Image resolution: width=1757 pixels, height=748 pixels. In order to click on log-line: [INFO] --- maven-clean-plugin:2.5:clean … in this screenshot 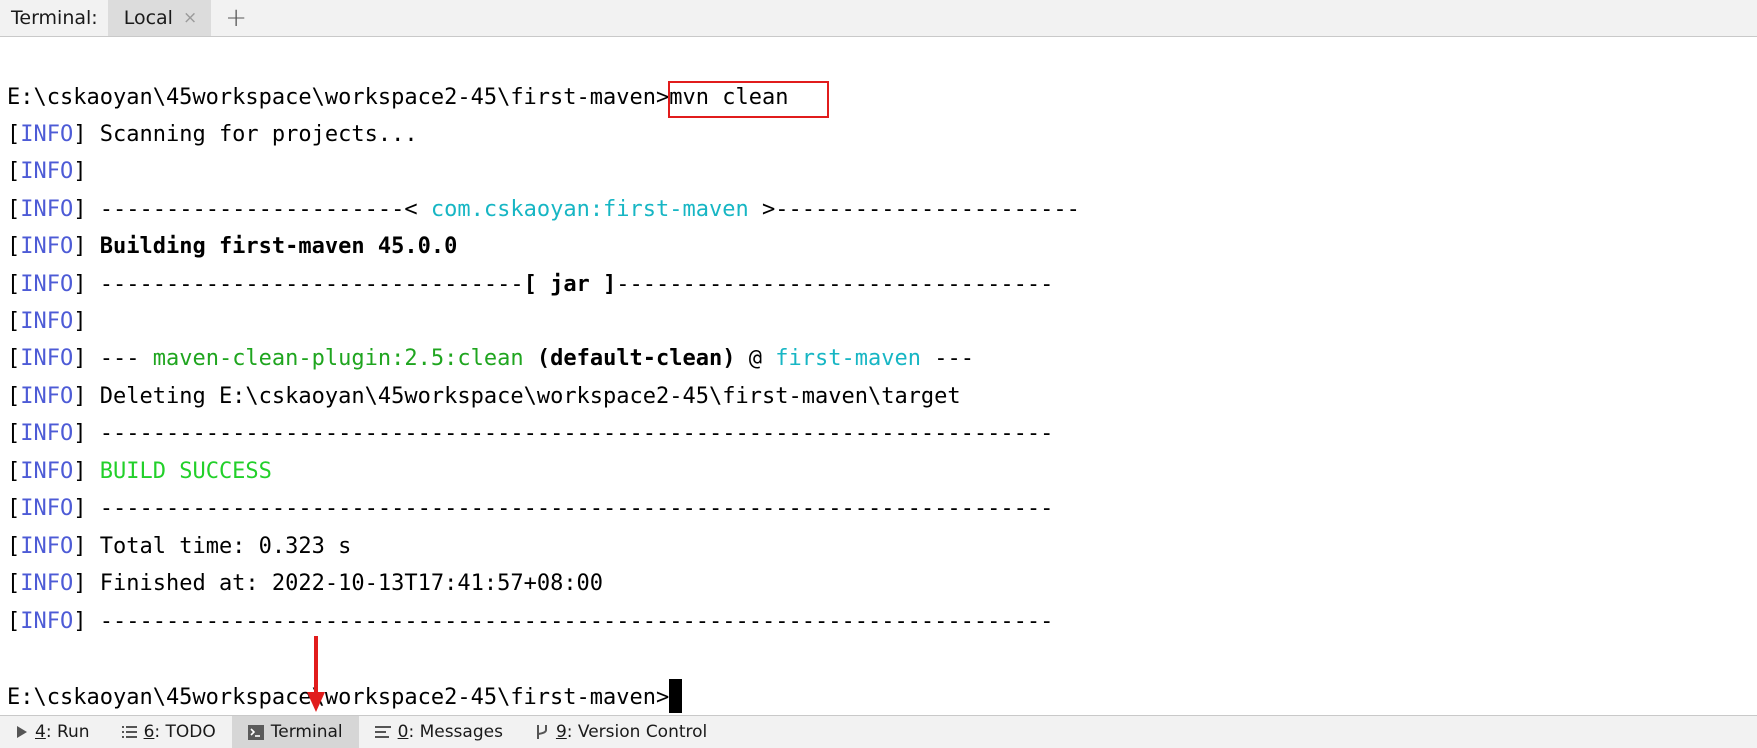, I will do `click(490, 358)`.